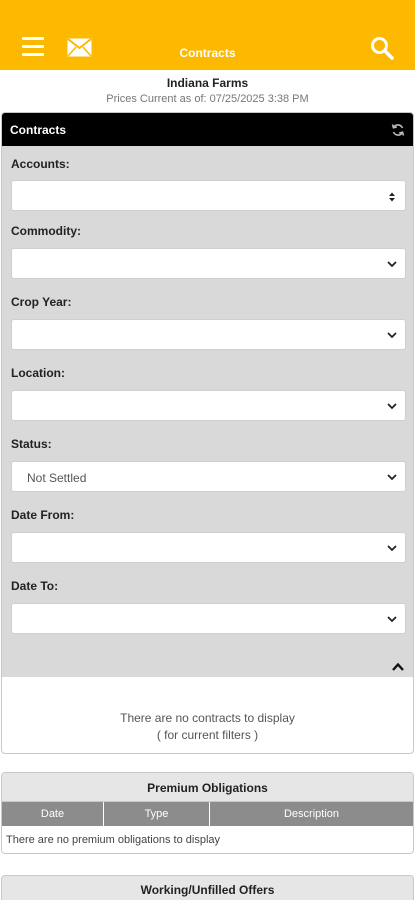 The width and height of the screenshot is (415, 900). I want to click on working-offers-panel: Working/Unfilled Offers, so click(207, 887).